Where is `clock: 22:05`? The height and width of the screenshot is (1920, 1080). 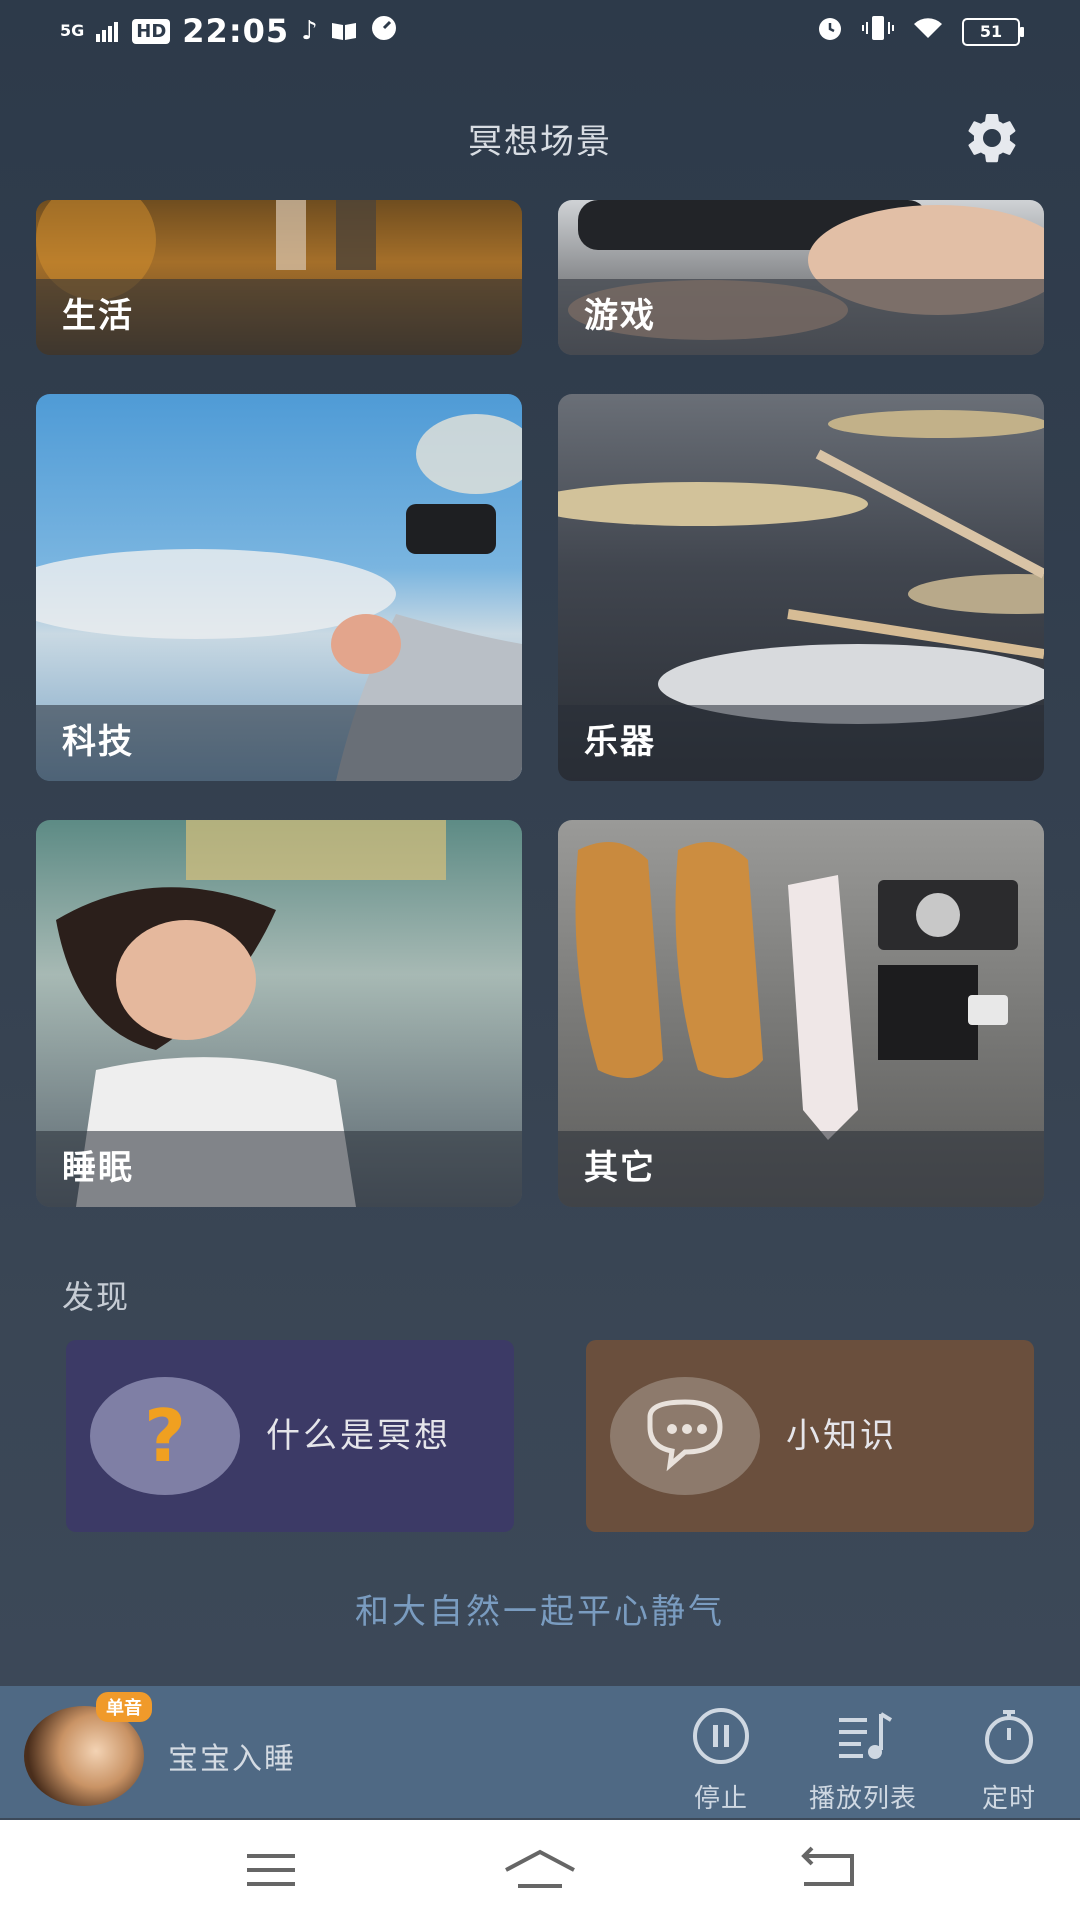
clock: 22:05 is located at coordinates (236, 31).